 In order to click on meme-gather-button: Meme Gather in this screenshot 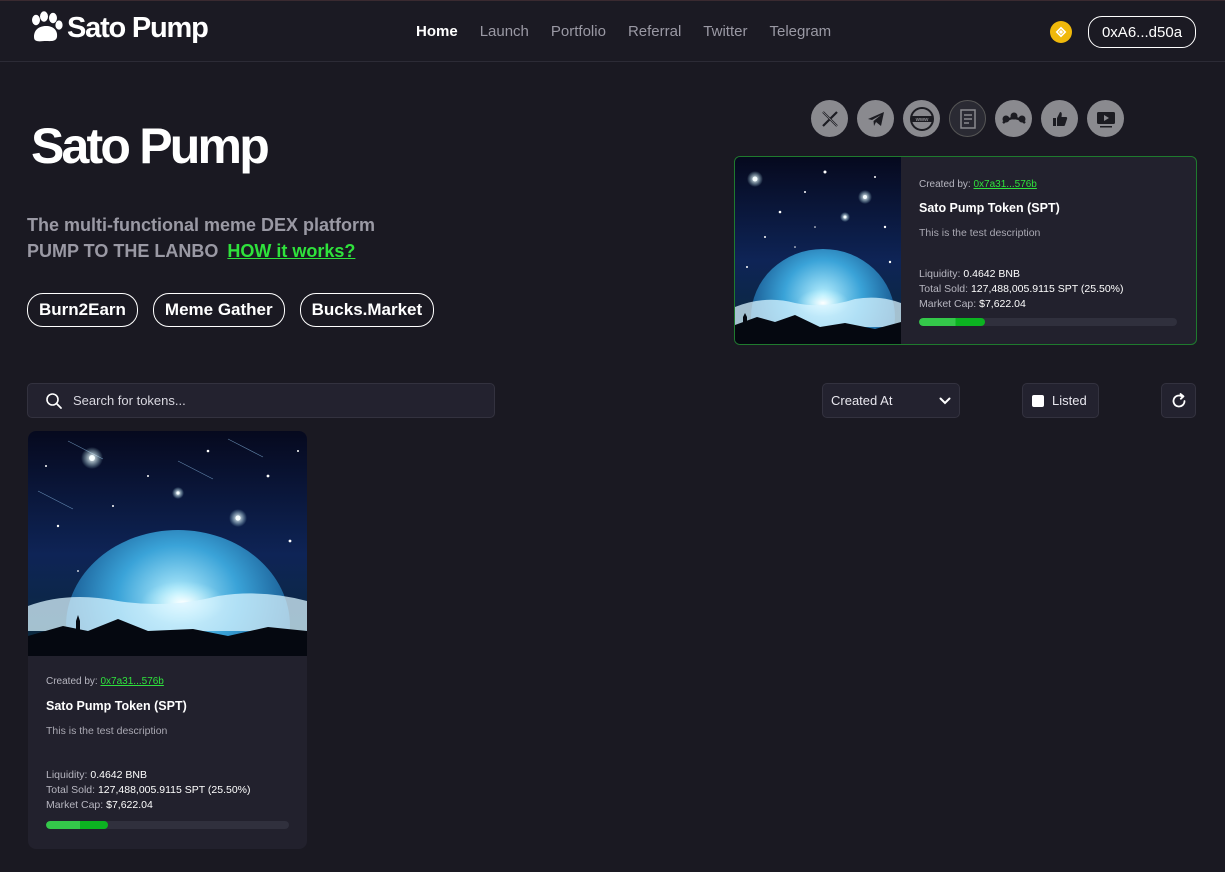, I will do `click(218, 310)`.